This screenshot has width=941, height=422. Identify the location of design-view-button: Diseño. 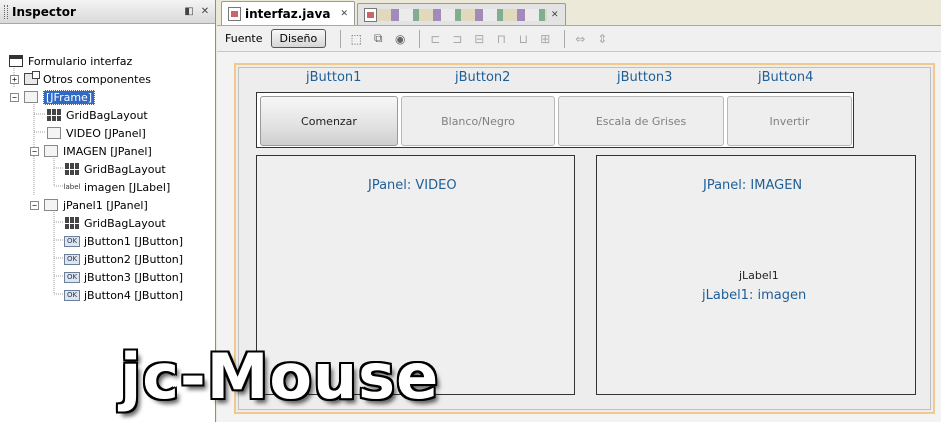
(298, 38).